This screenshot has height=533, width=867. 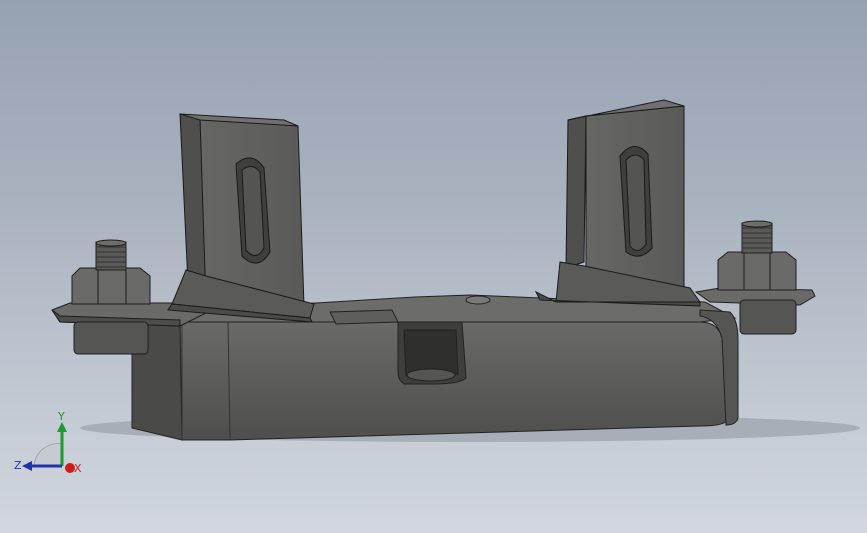 I want to click on z-axis-arrow, so click(x=27, y=466).